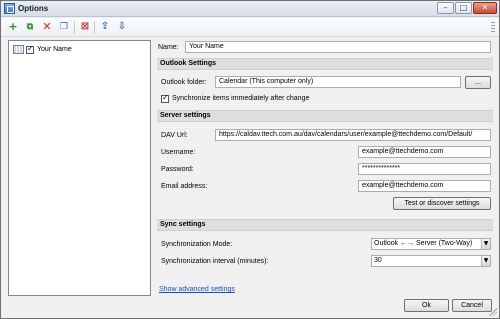 Image resolution: width=500 pixels, height=319 pixels. Describe the element at coordinates (250, 27) in the screenshot. I see `toolbar: + ⧉ ✕ ❐ ⊠ ⇪ ⇩` at that location.